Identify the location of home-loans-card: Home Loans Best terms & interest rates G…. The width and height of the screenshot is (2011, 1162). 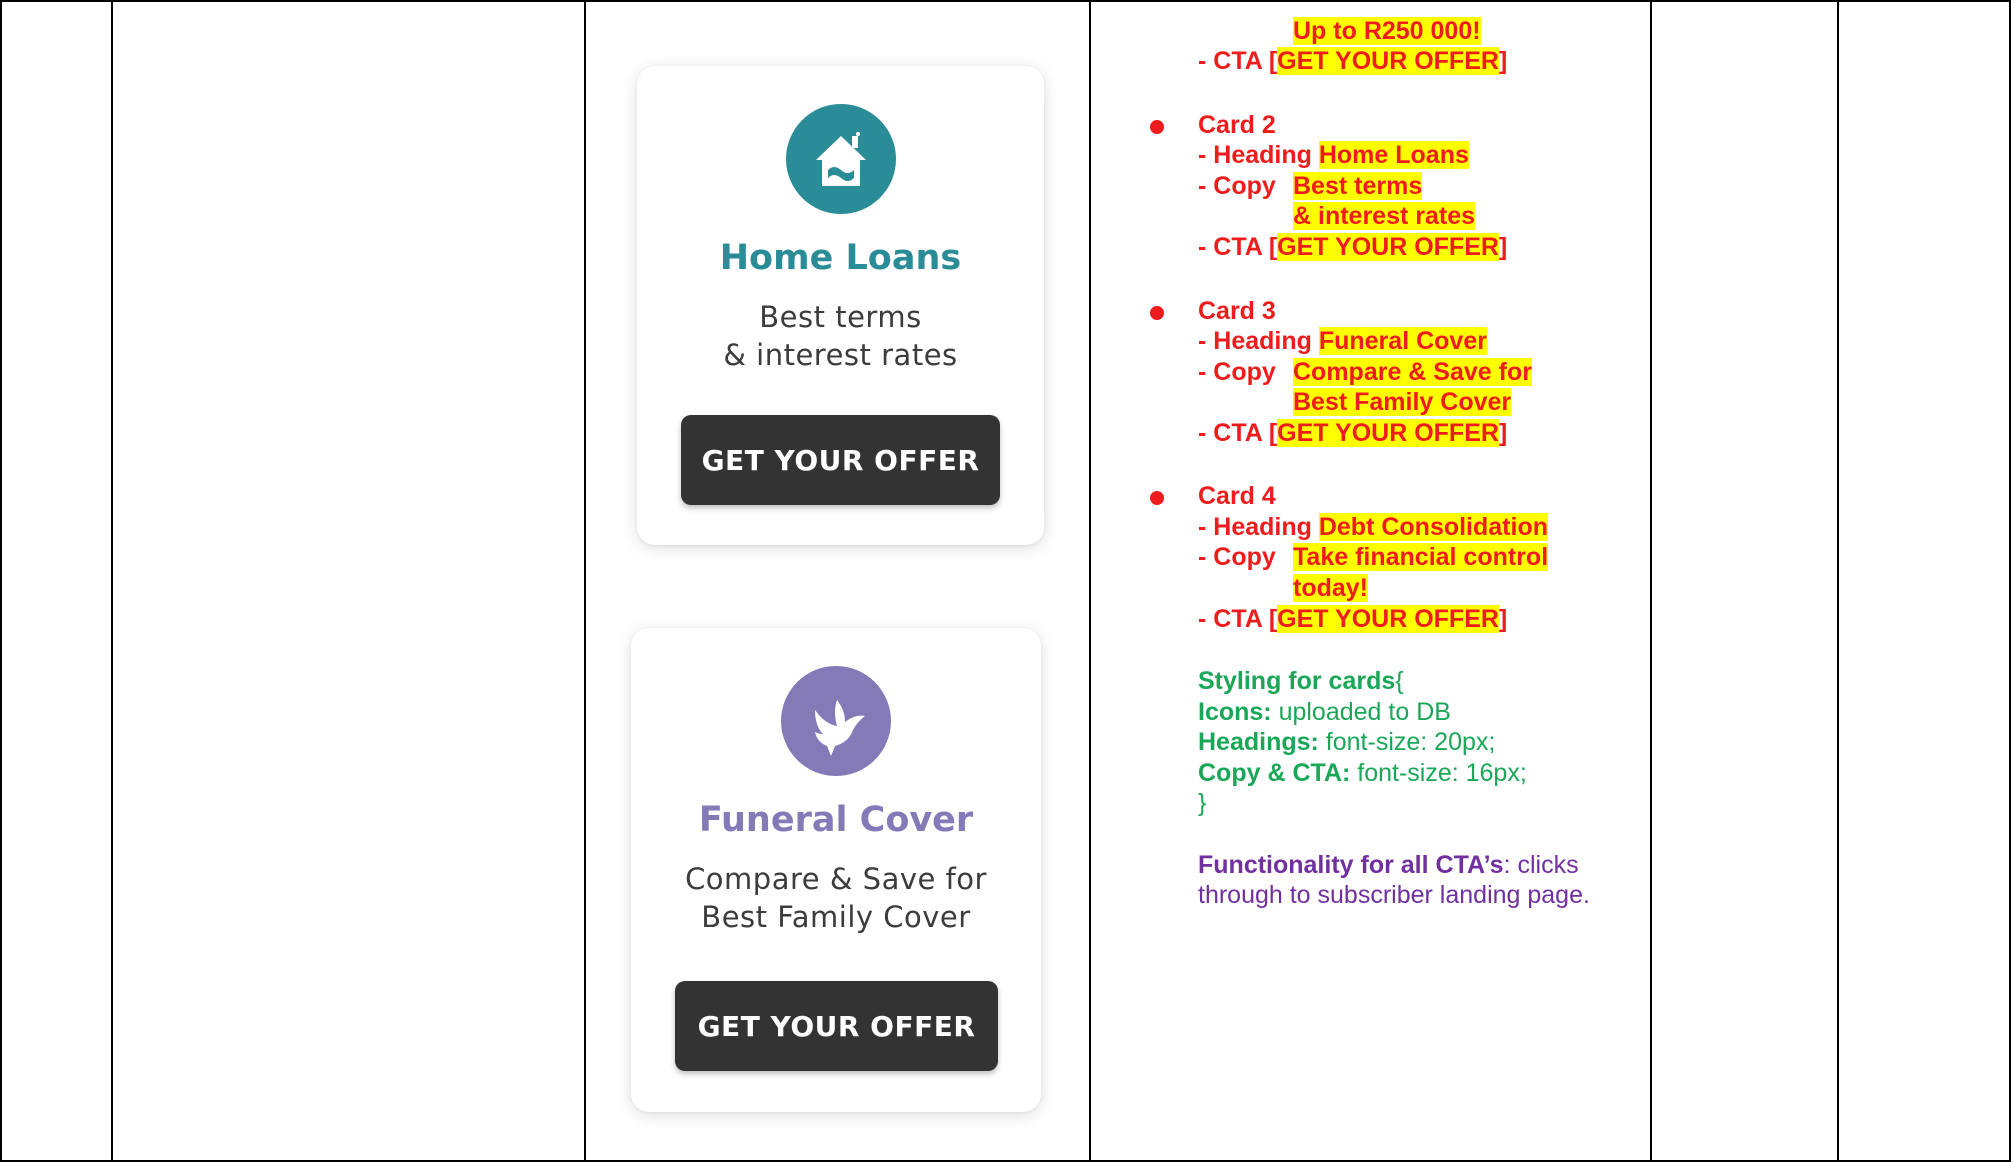
(840, 305).